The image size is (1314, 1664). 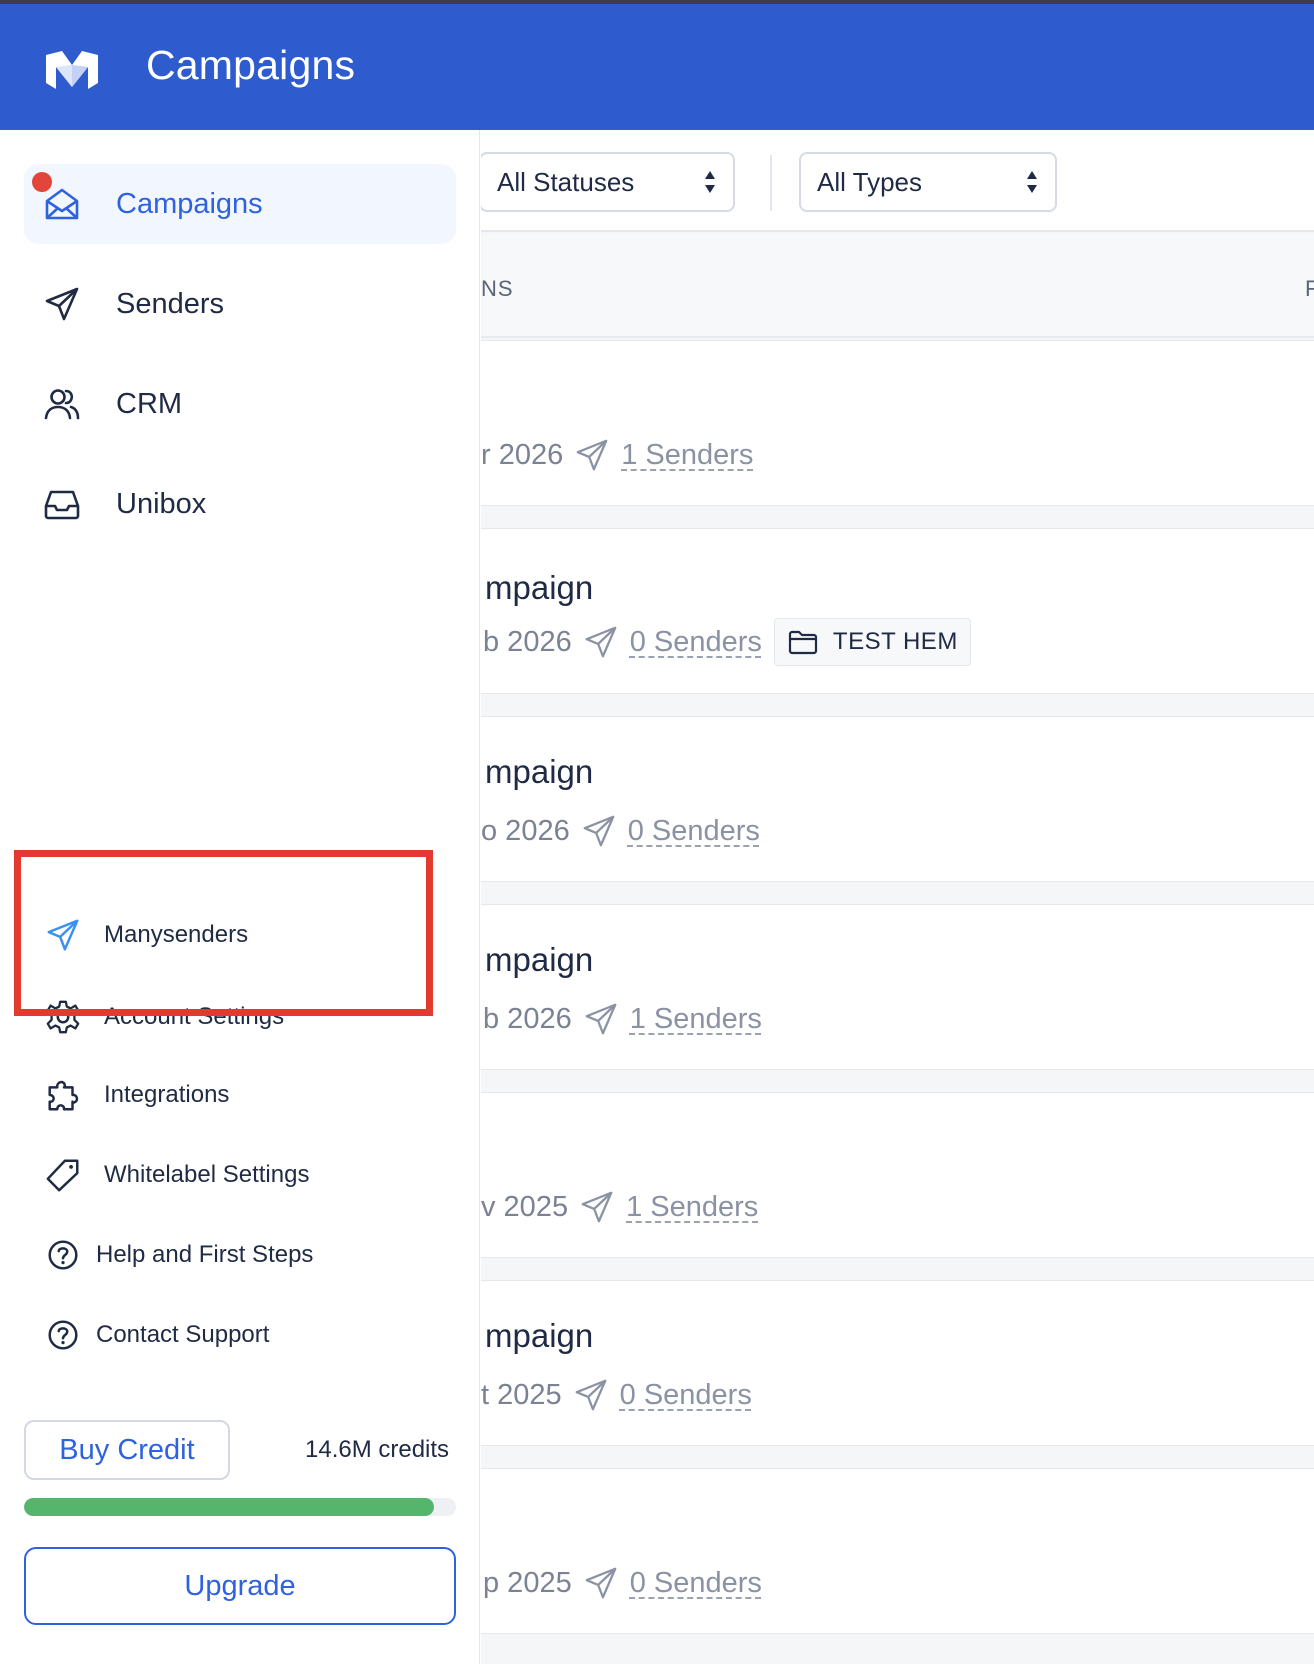 I want to click on sidebar-item-senders: Senders, so click(x=240, y=304).